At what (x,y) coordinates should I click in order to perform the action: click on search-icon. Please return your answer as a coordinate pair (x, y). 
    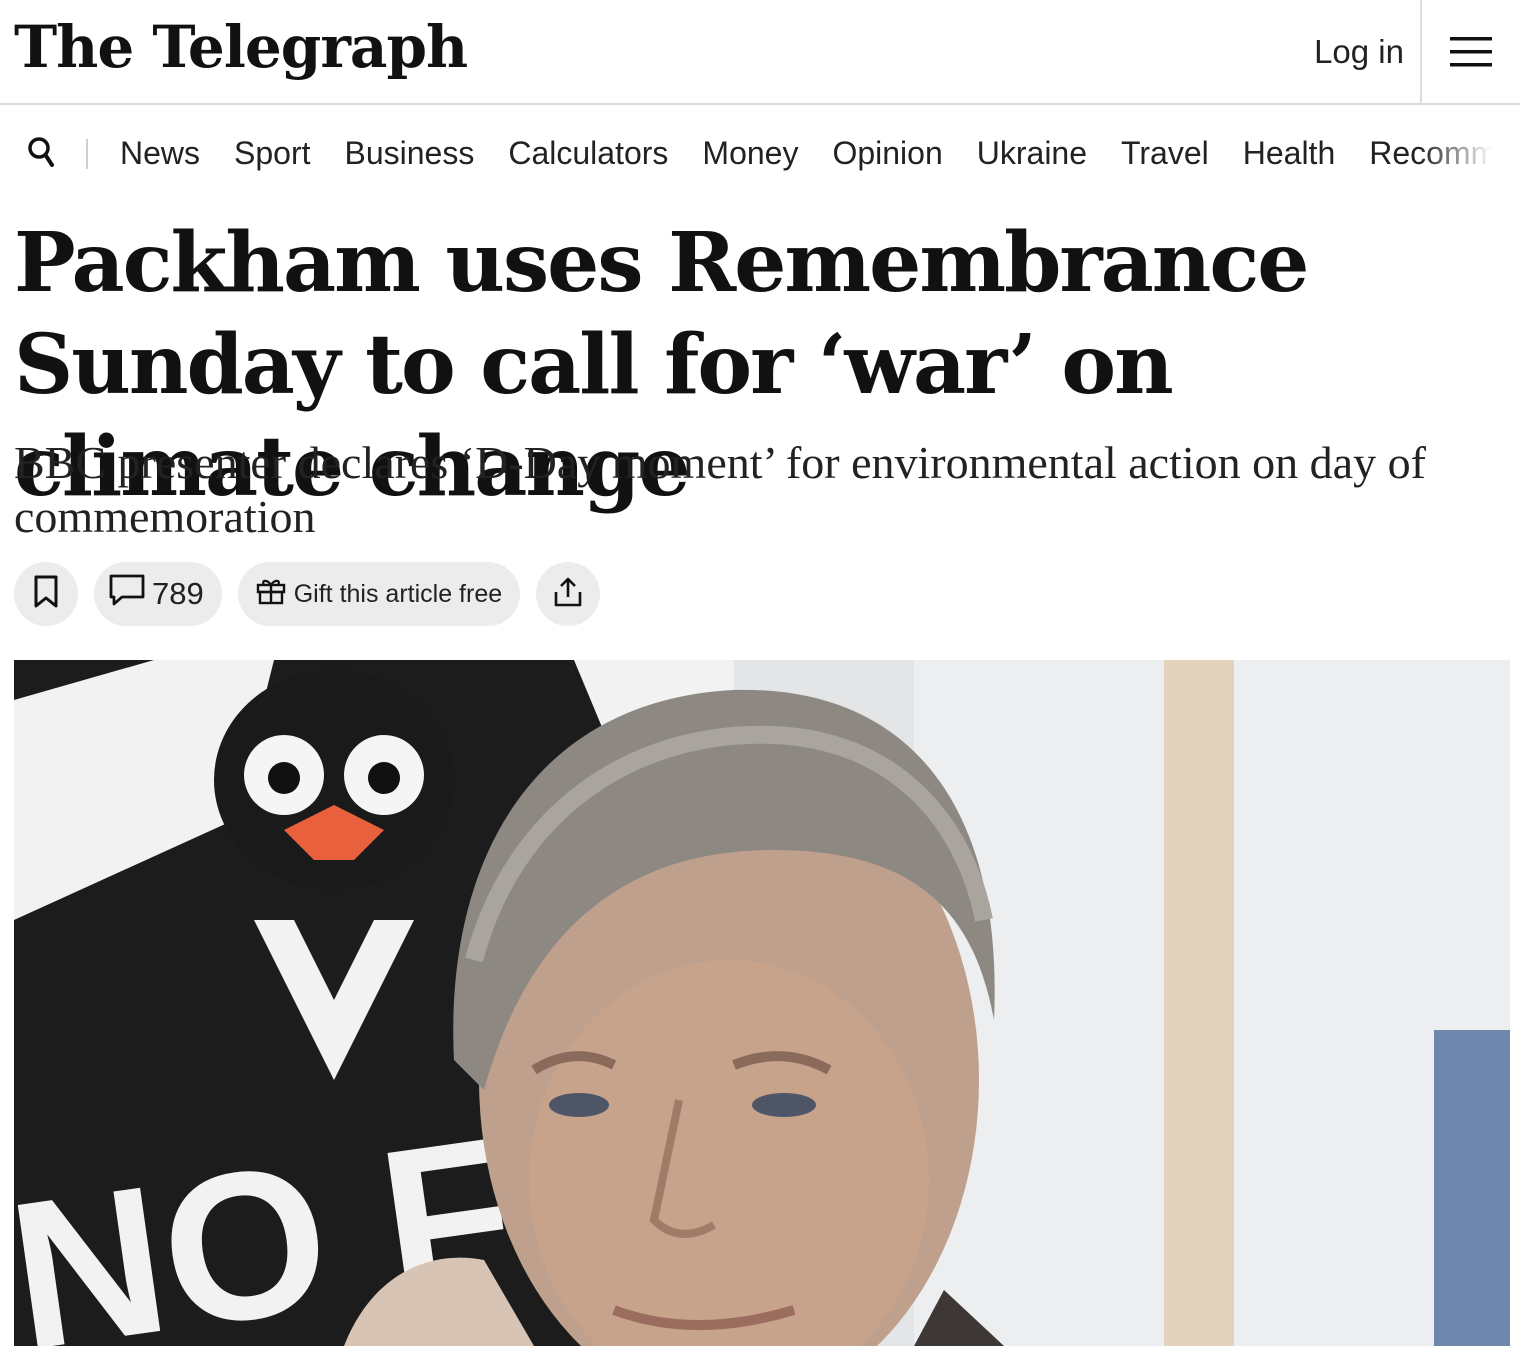
    Looking at the image, I should click on (42, 156).